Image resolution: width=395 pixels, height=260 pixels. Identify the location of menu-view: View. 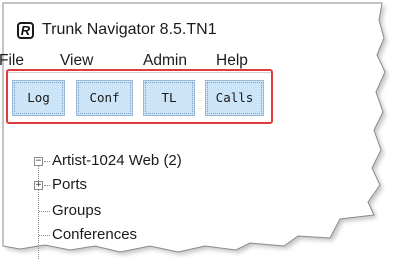
(76, 61).